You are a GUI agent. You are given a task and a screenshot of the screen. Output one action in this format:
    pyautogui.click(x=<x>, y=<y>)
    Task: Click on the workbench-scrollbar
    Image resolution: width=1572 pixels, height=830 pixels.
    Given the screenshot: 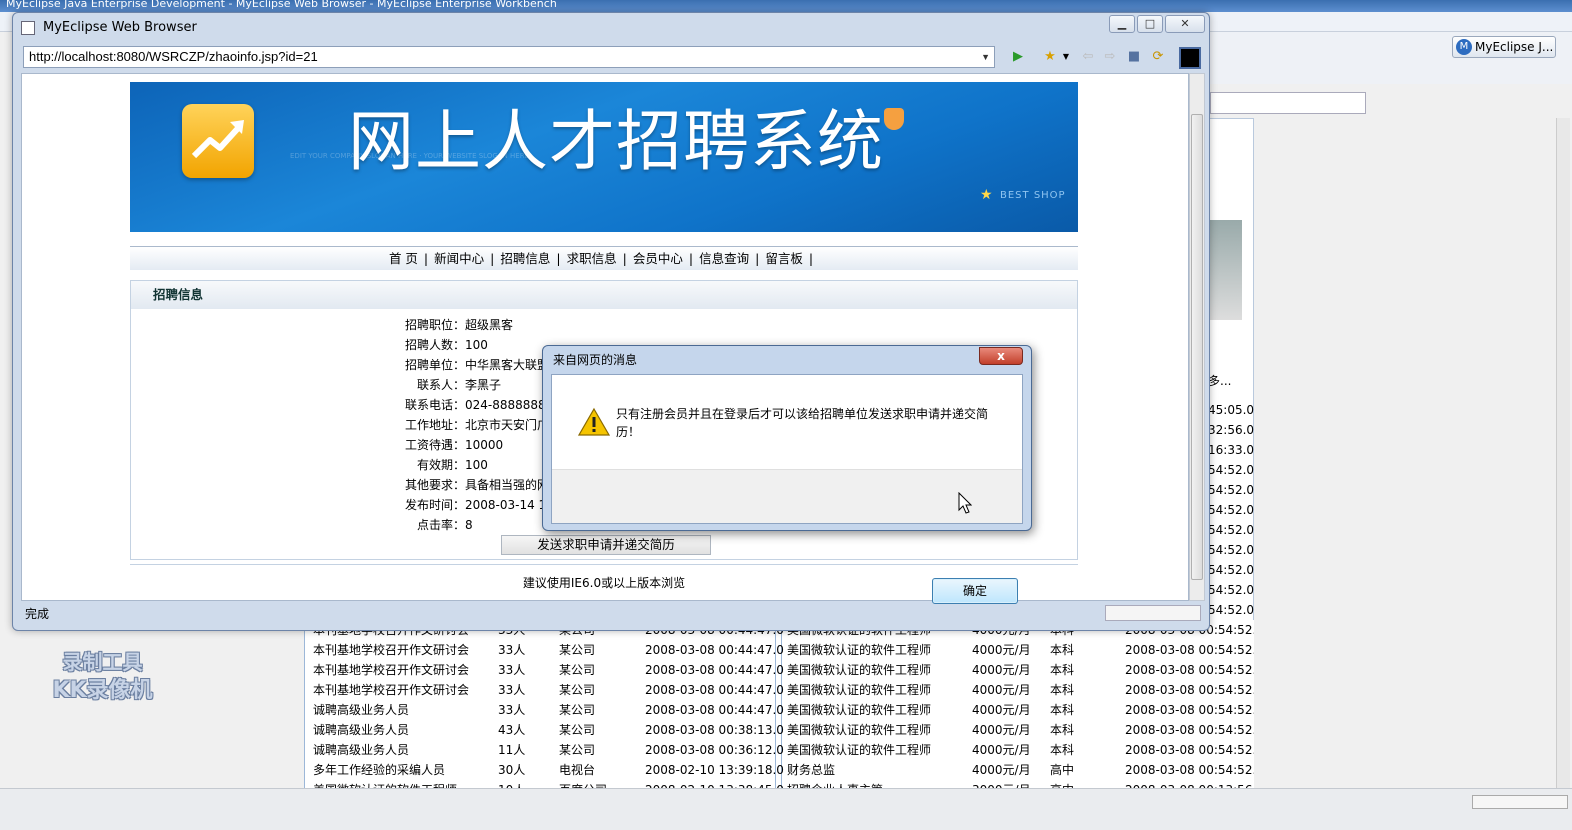 What is the action you would take?
    pyautogui.click(x=1563, y=453)
    